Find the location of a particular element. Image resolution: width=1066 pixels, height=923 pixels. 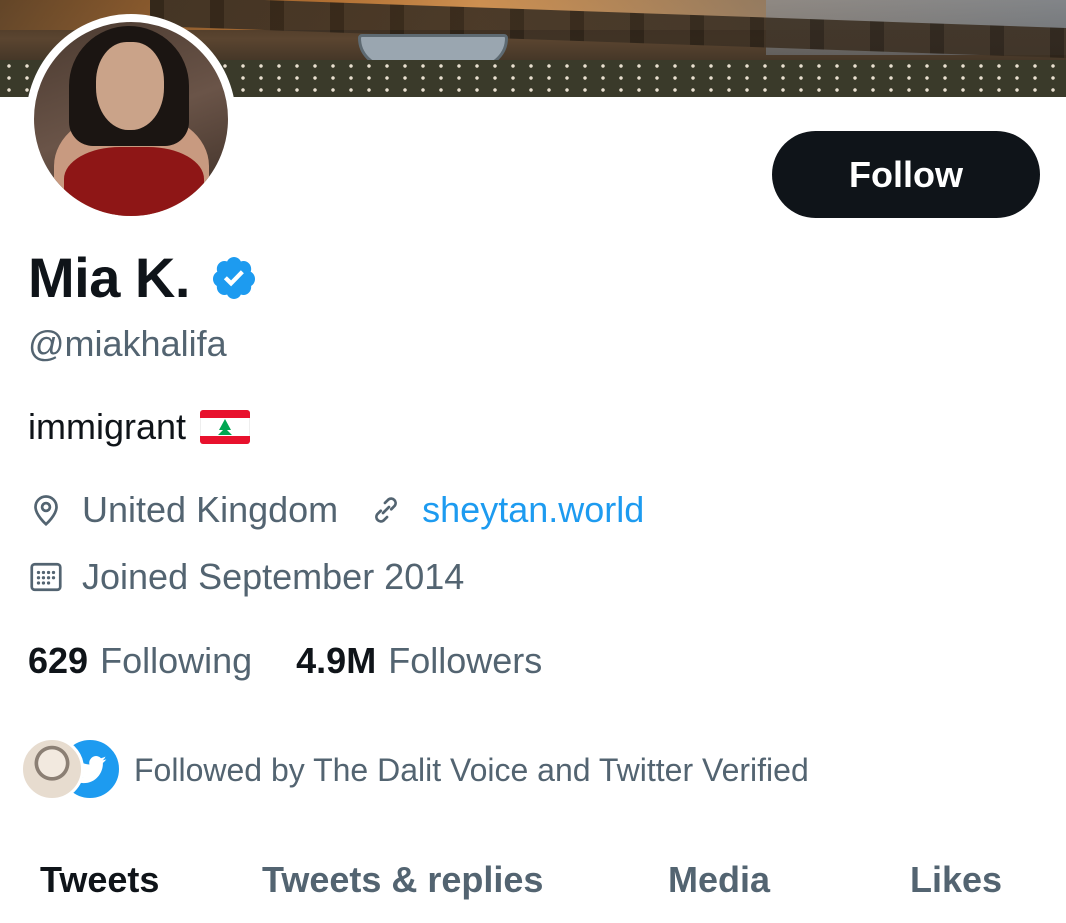

meta-row-joined: Joined September 2014 is located at coordinates (246, 577).